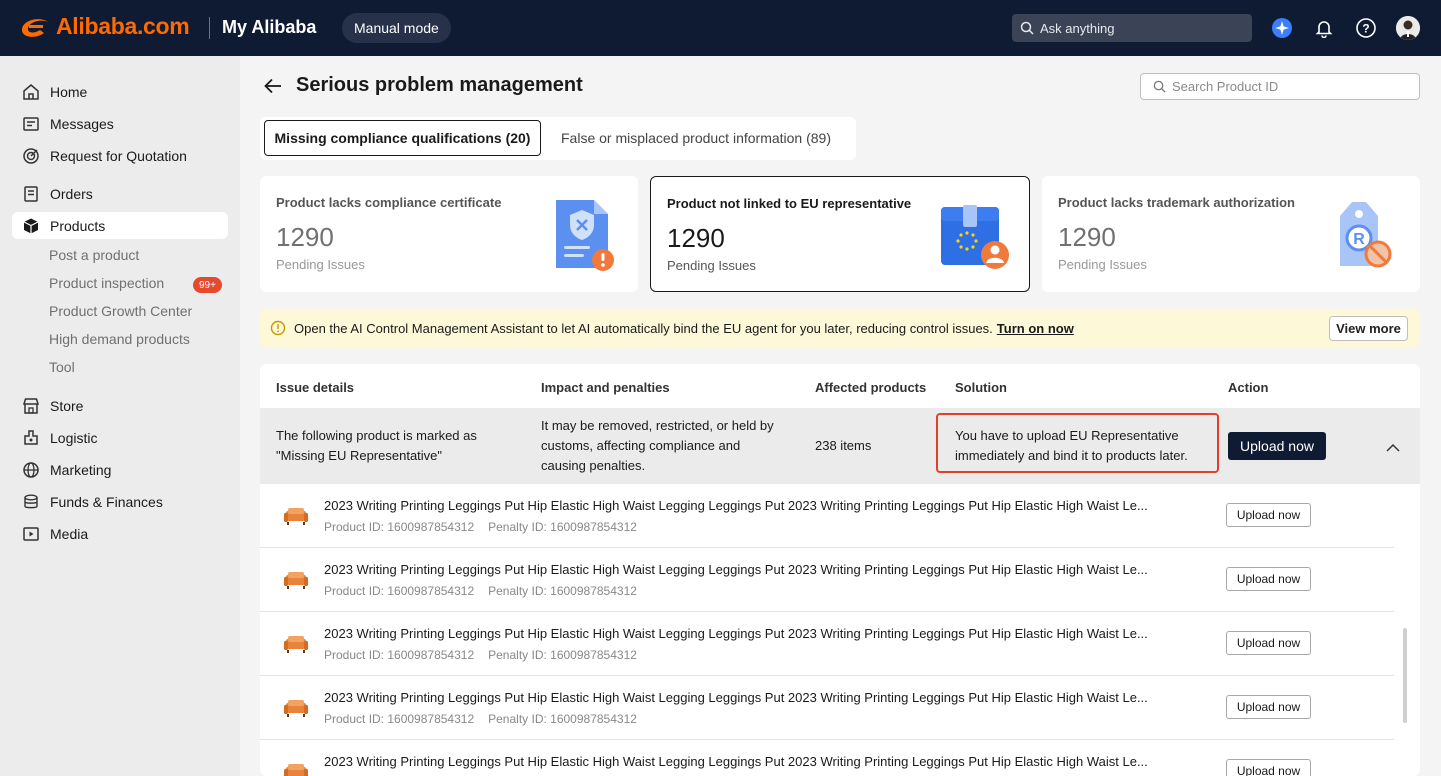  Describe the element at coordinates (1067, 435) in the screenshot. I see `issue-solution-line: You have to upload EU Representative` at that location.